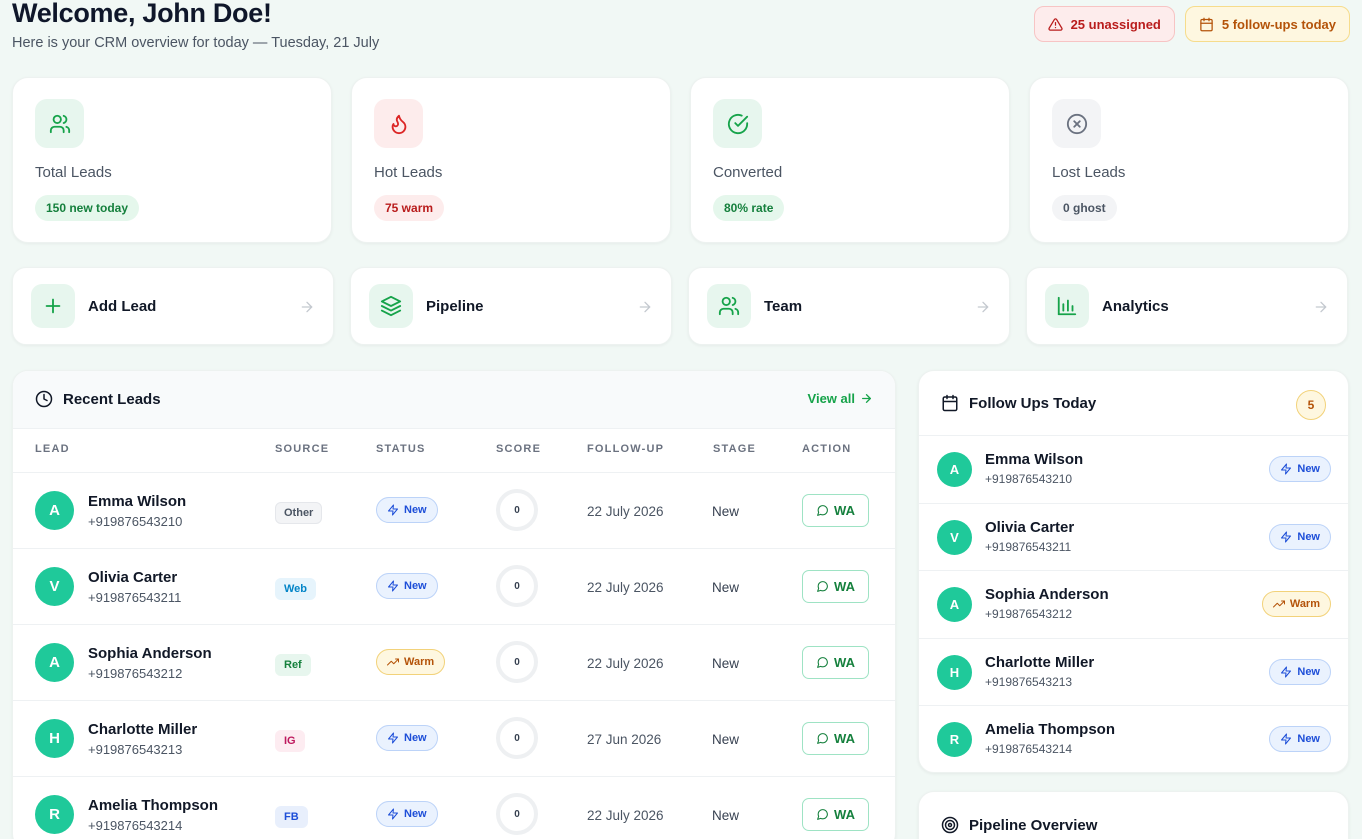 The height and width of the screenshot is (839, 1362). Describe the element at coordinates (831, 398) in the screenshot. I see `view-all-label: View all` at that location.